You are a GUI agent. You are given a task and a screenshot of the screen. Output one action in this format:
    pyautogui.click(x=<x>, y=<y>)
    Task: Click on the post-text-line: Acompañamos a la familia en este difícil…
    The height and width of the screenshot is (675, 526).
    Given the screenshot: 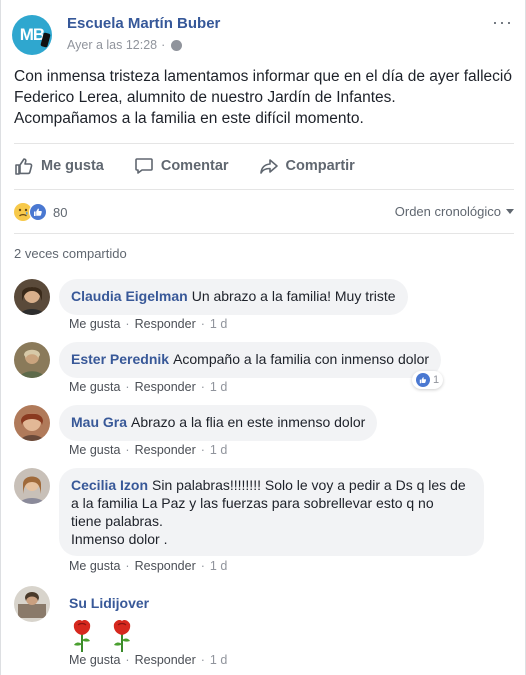 What is the action you would take?
    pyautogui.click(x=189, y=118)
    